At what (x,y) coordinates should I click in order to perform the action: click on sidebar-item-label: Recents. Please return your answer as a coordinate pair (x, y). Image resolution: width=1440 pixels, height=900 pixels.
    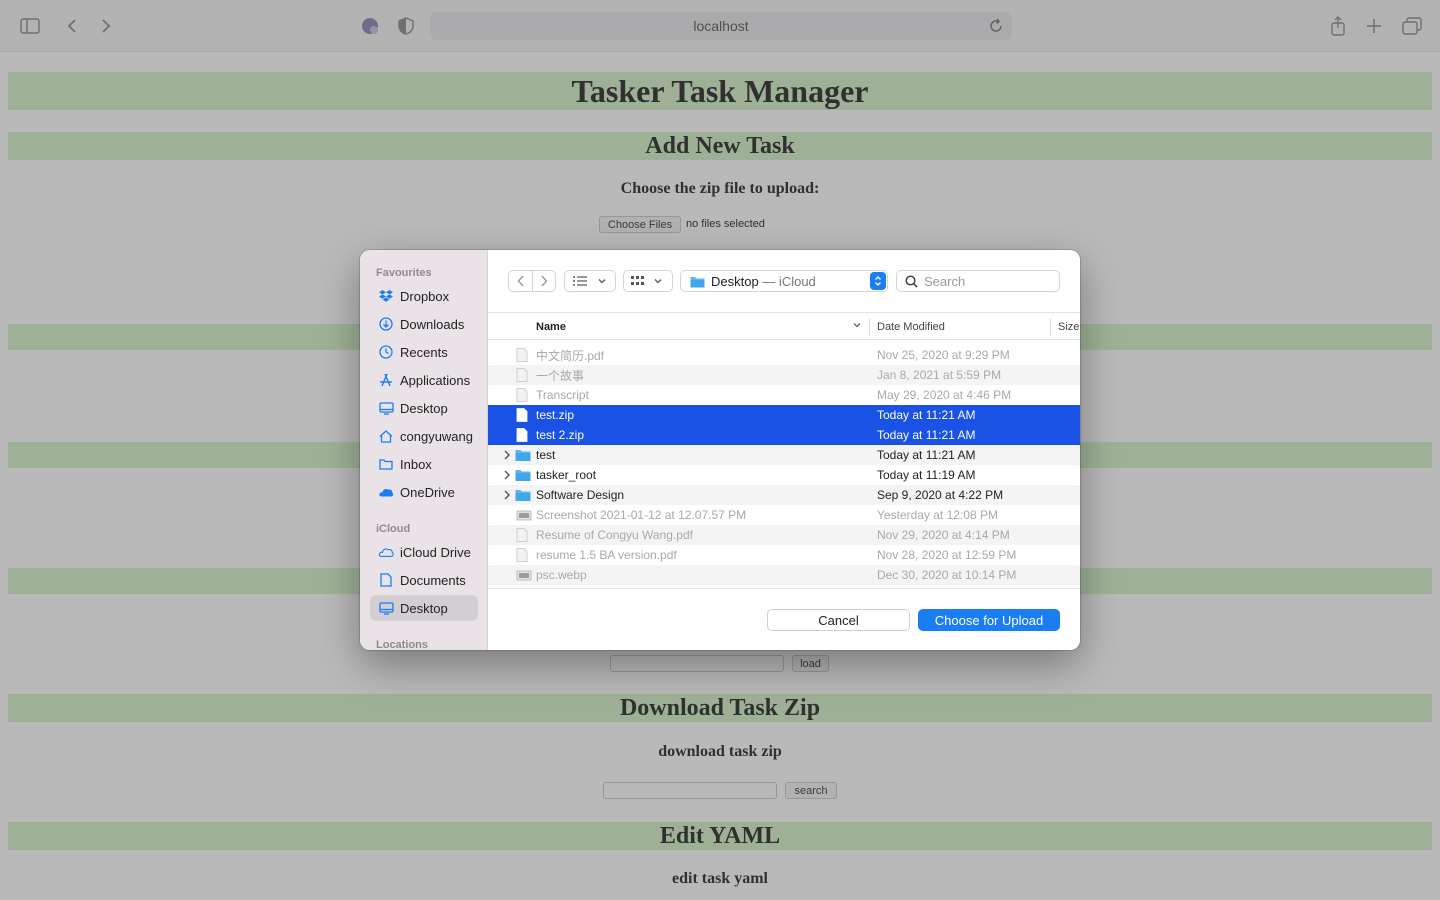
    Looking at the image, I should click on (424, 352).